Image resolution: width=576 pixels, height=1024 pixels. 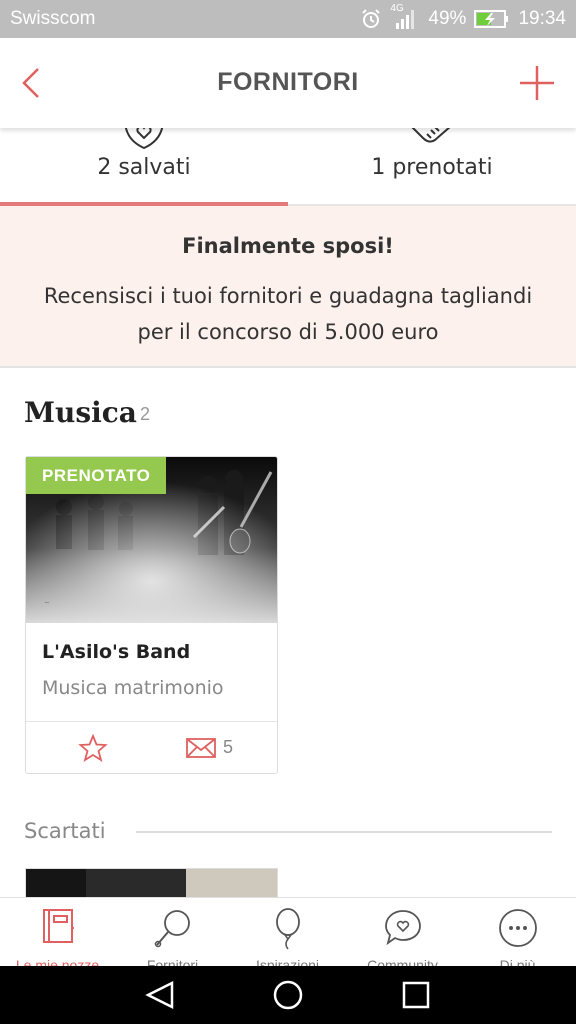 What do you see at coordinates (402, 928) in the screenshot?
I see `chat-heart-icon` at bounding box center [402, 928].